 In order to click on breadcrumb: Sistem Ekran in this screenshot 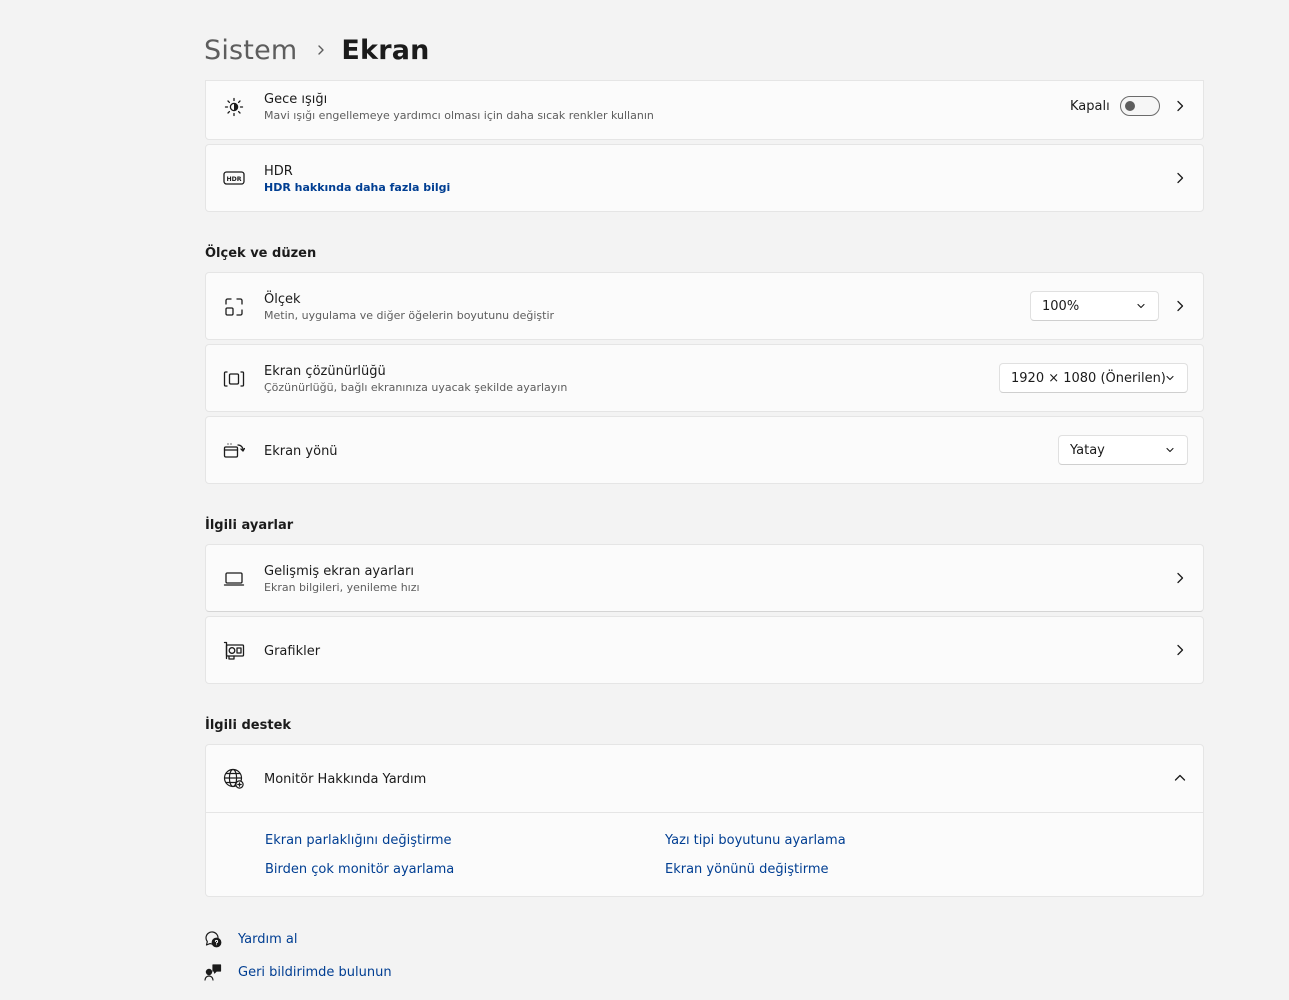, I will do `click(317, 50)`.